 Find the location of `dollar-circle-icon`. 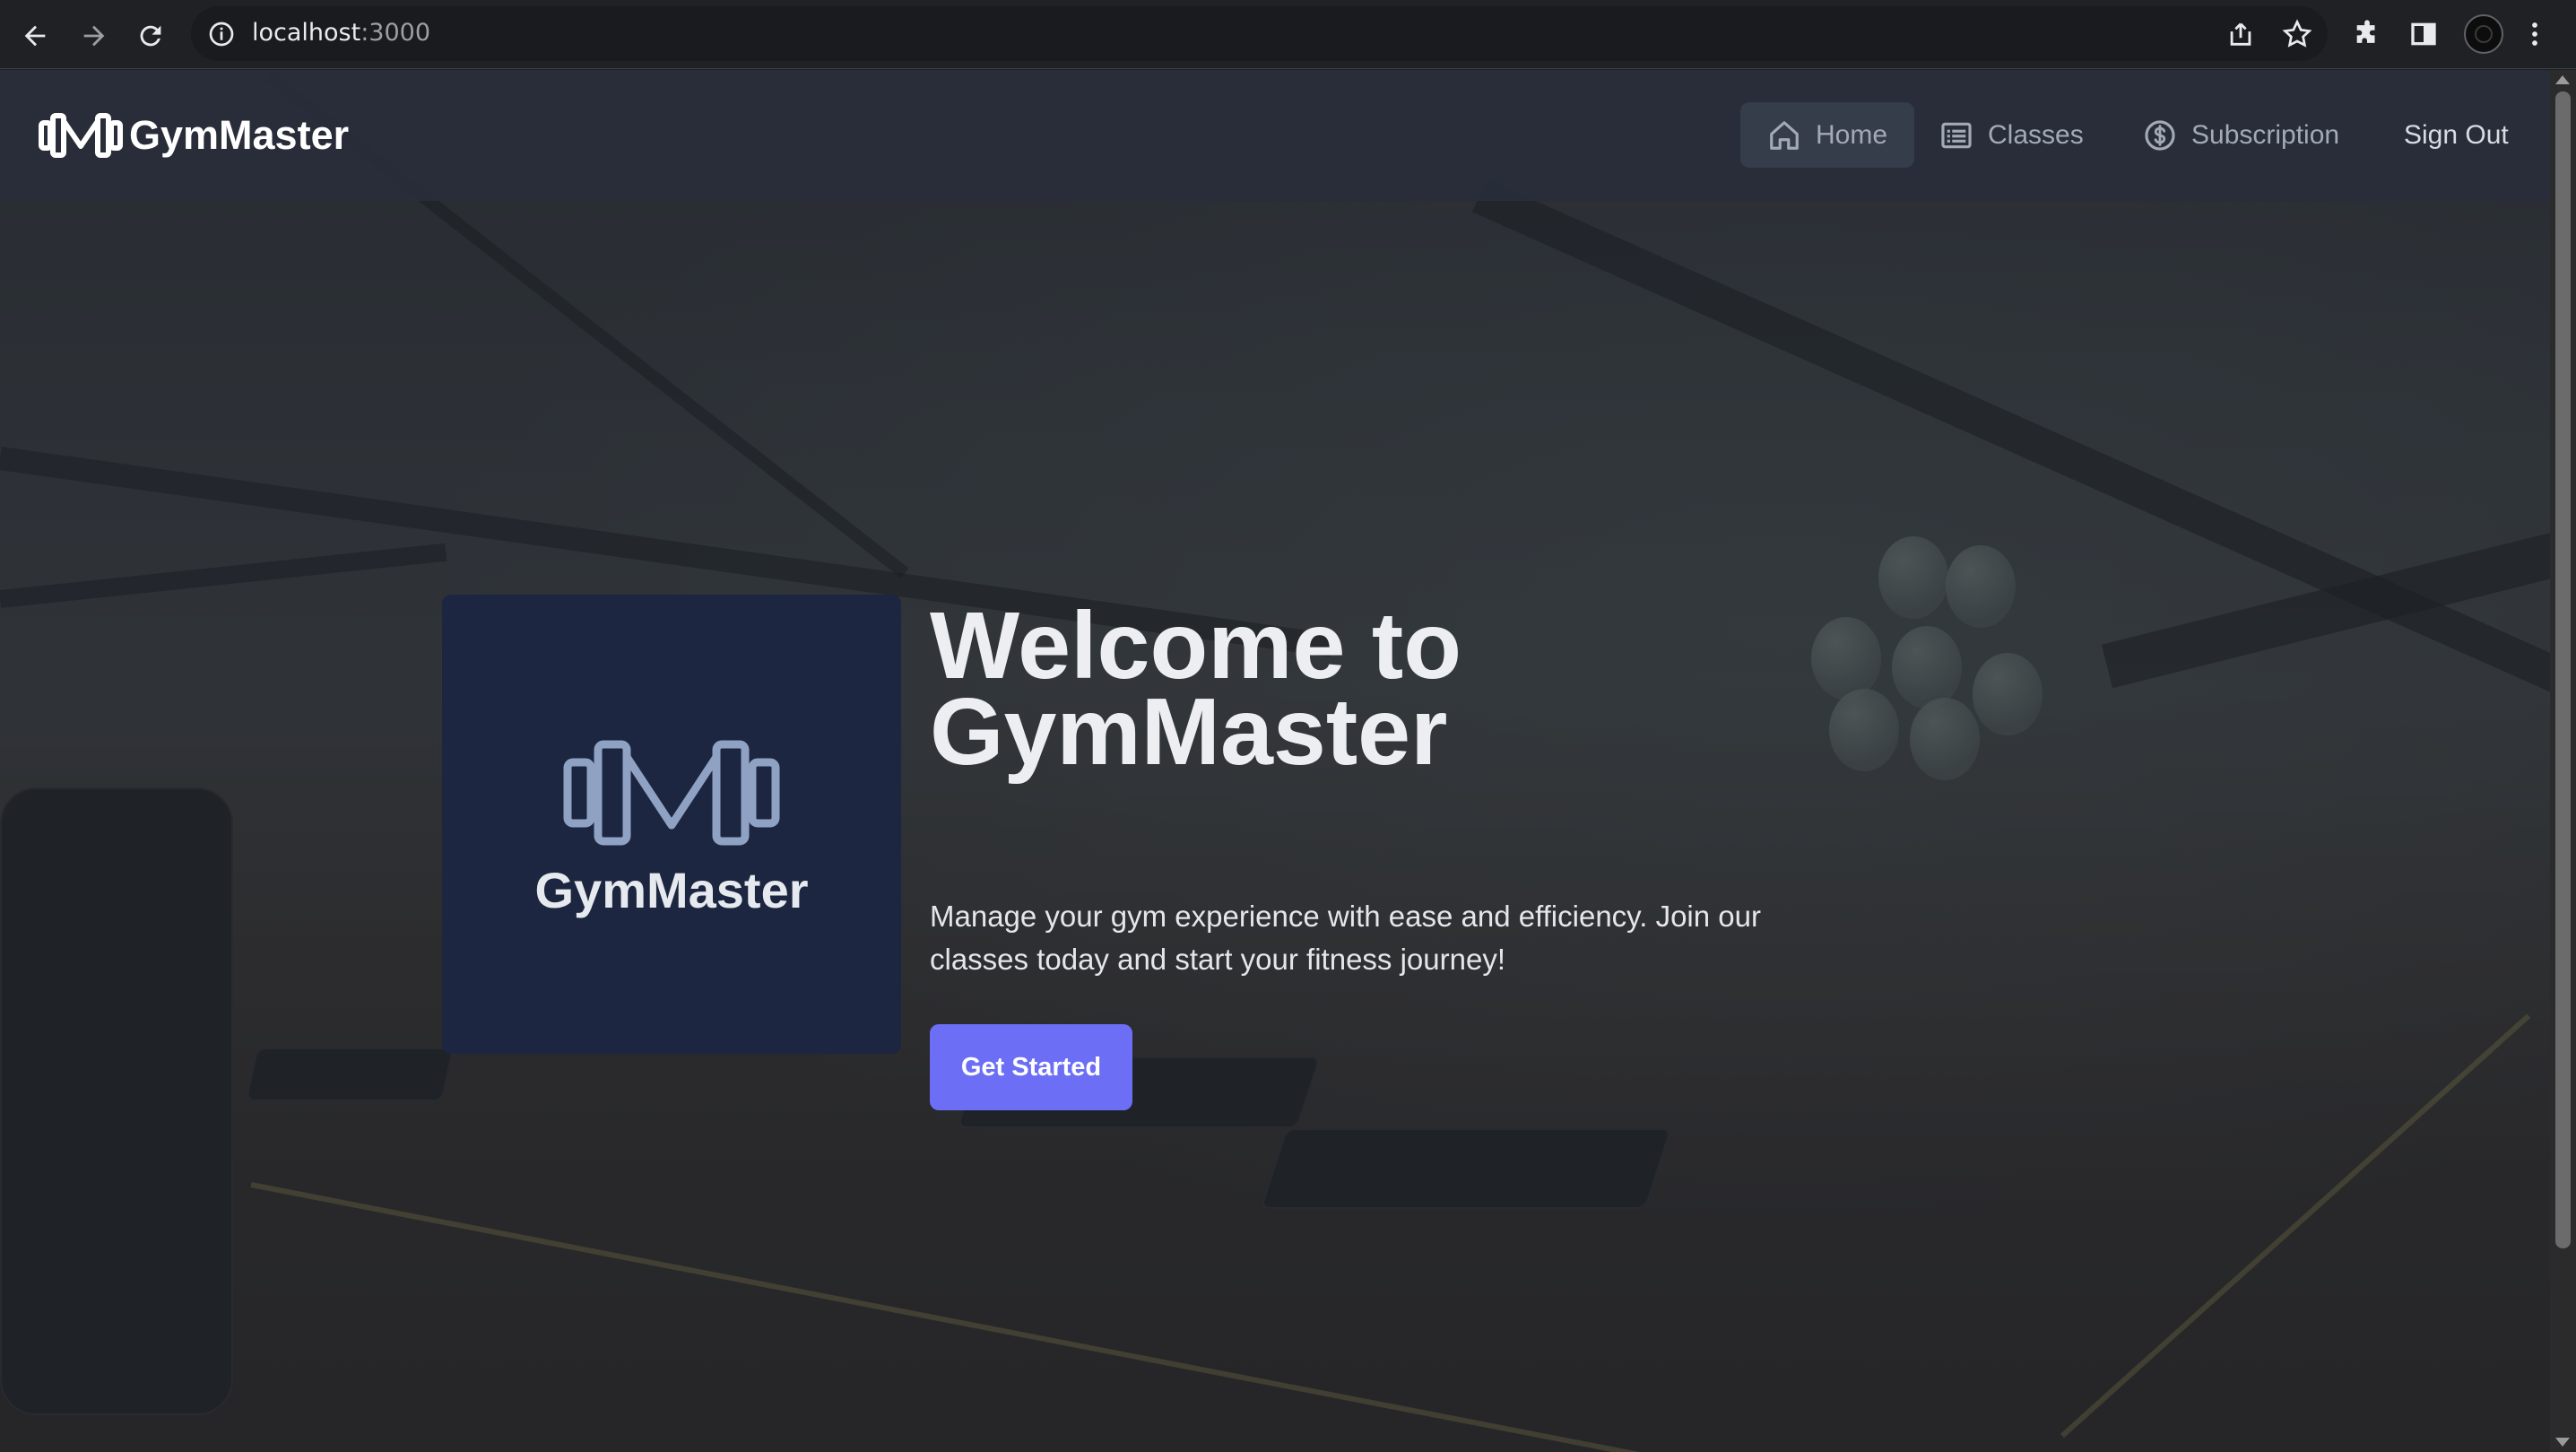

dollar-circle-icon is located at coordinates (2160, 135).